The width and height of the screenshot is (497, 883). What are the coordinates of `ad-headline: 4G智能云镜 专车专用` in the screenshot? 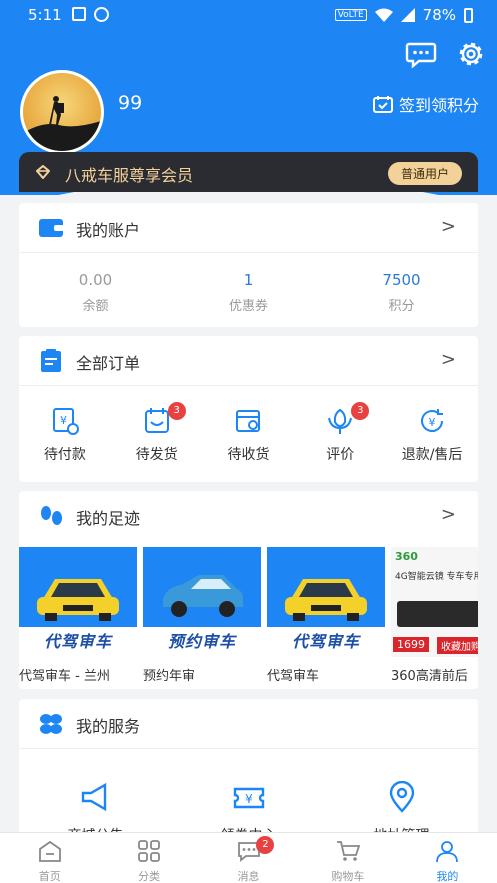 It's located at (436, 577).